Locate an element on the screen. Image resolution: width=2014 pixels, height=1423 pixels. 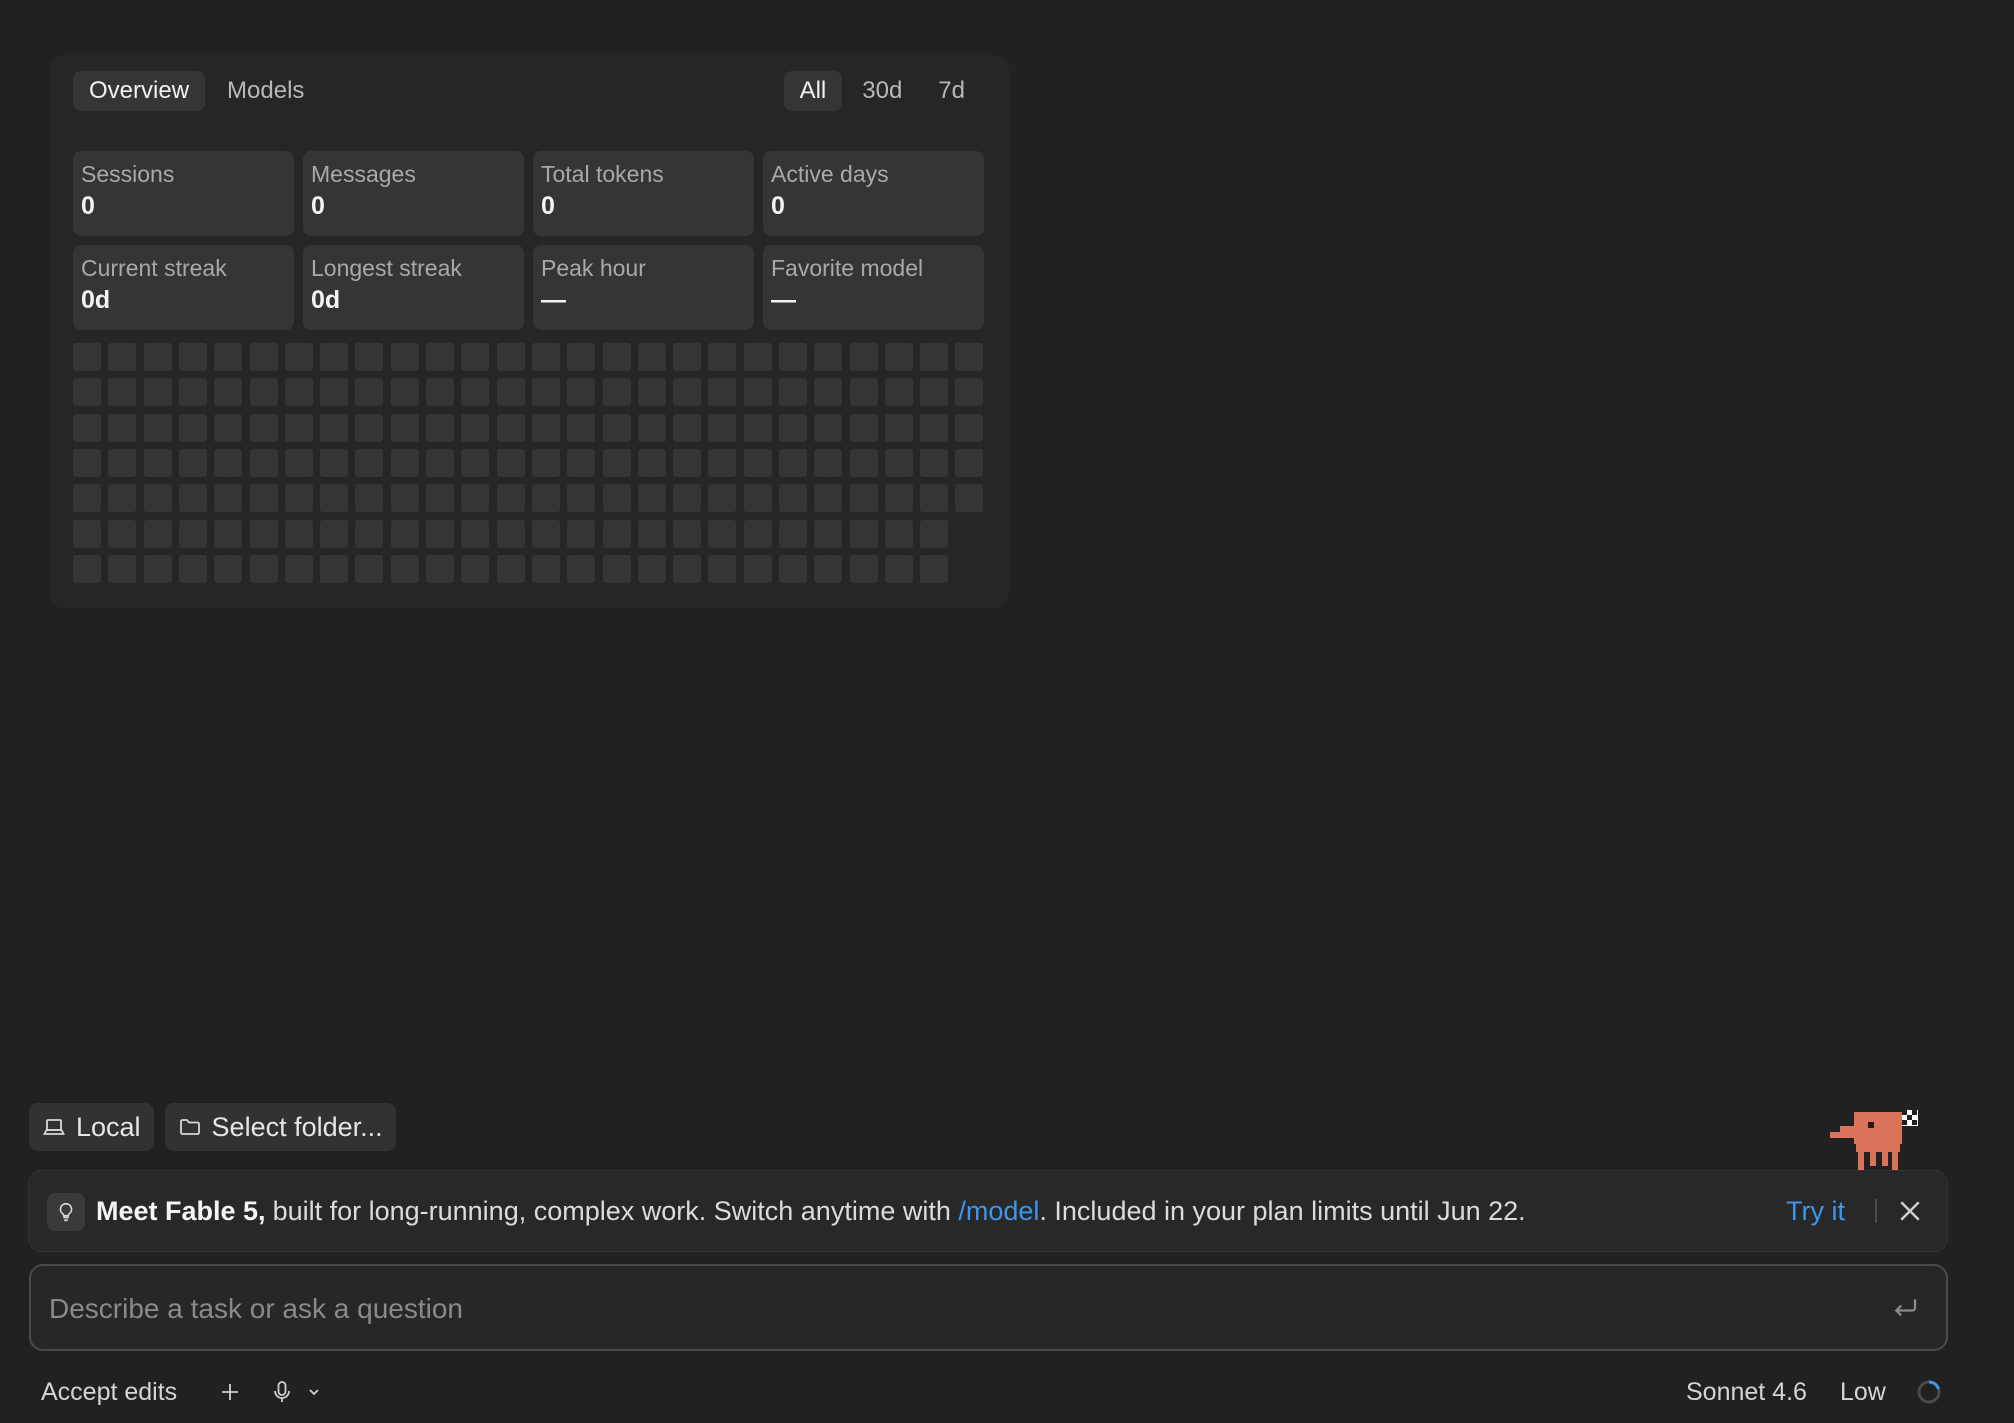
chevron-down-icon is located at coordinates (314, 1392).